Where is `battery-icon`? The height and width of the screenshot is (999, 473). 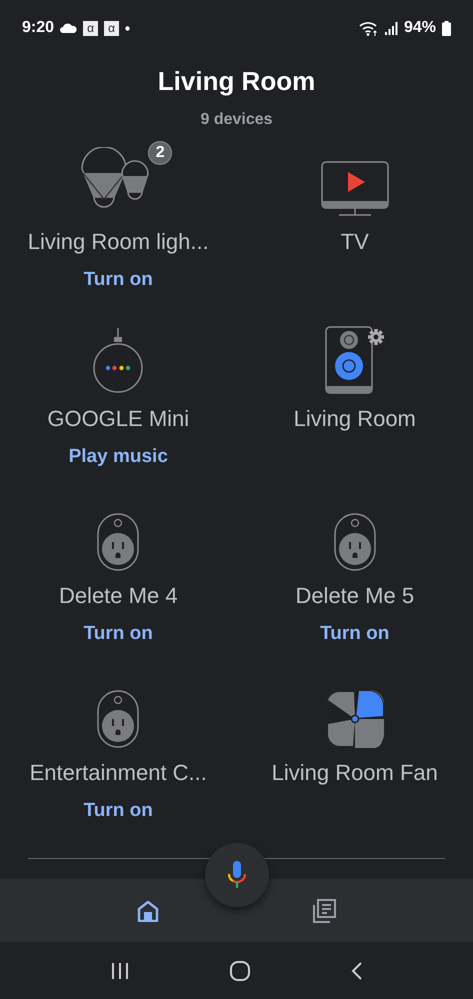
battery-icon is located at coordinates (446, 28).